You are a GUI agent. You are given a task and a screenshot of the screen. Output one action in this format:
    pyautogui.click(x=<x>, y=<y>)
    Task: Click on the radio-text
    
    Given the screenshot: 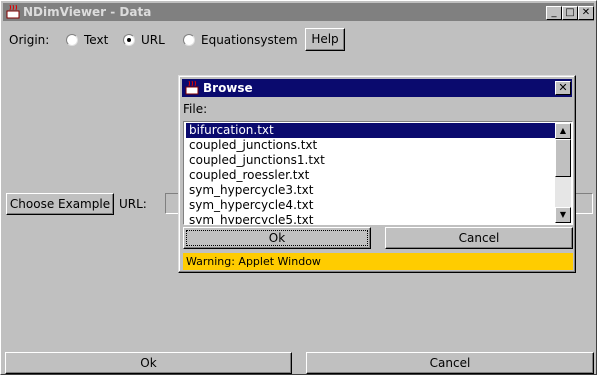 What is the action you would take?
    pyautogui.click(x=72, y=40)
    